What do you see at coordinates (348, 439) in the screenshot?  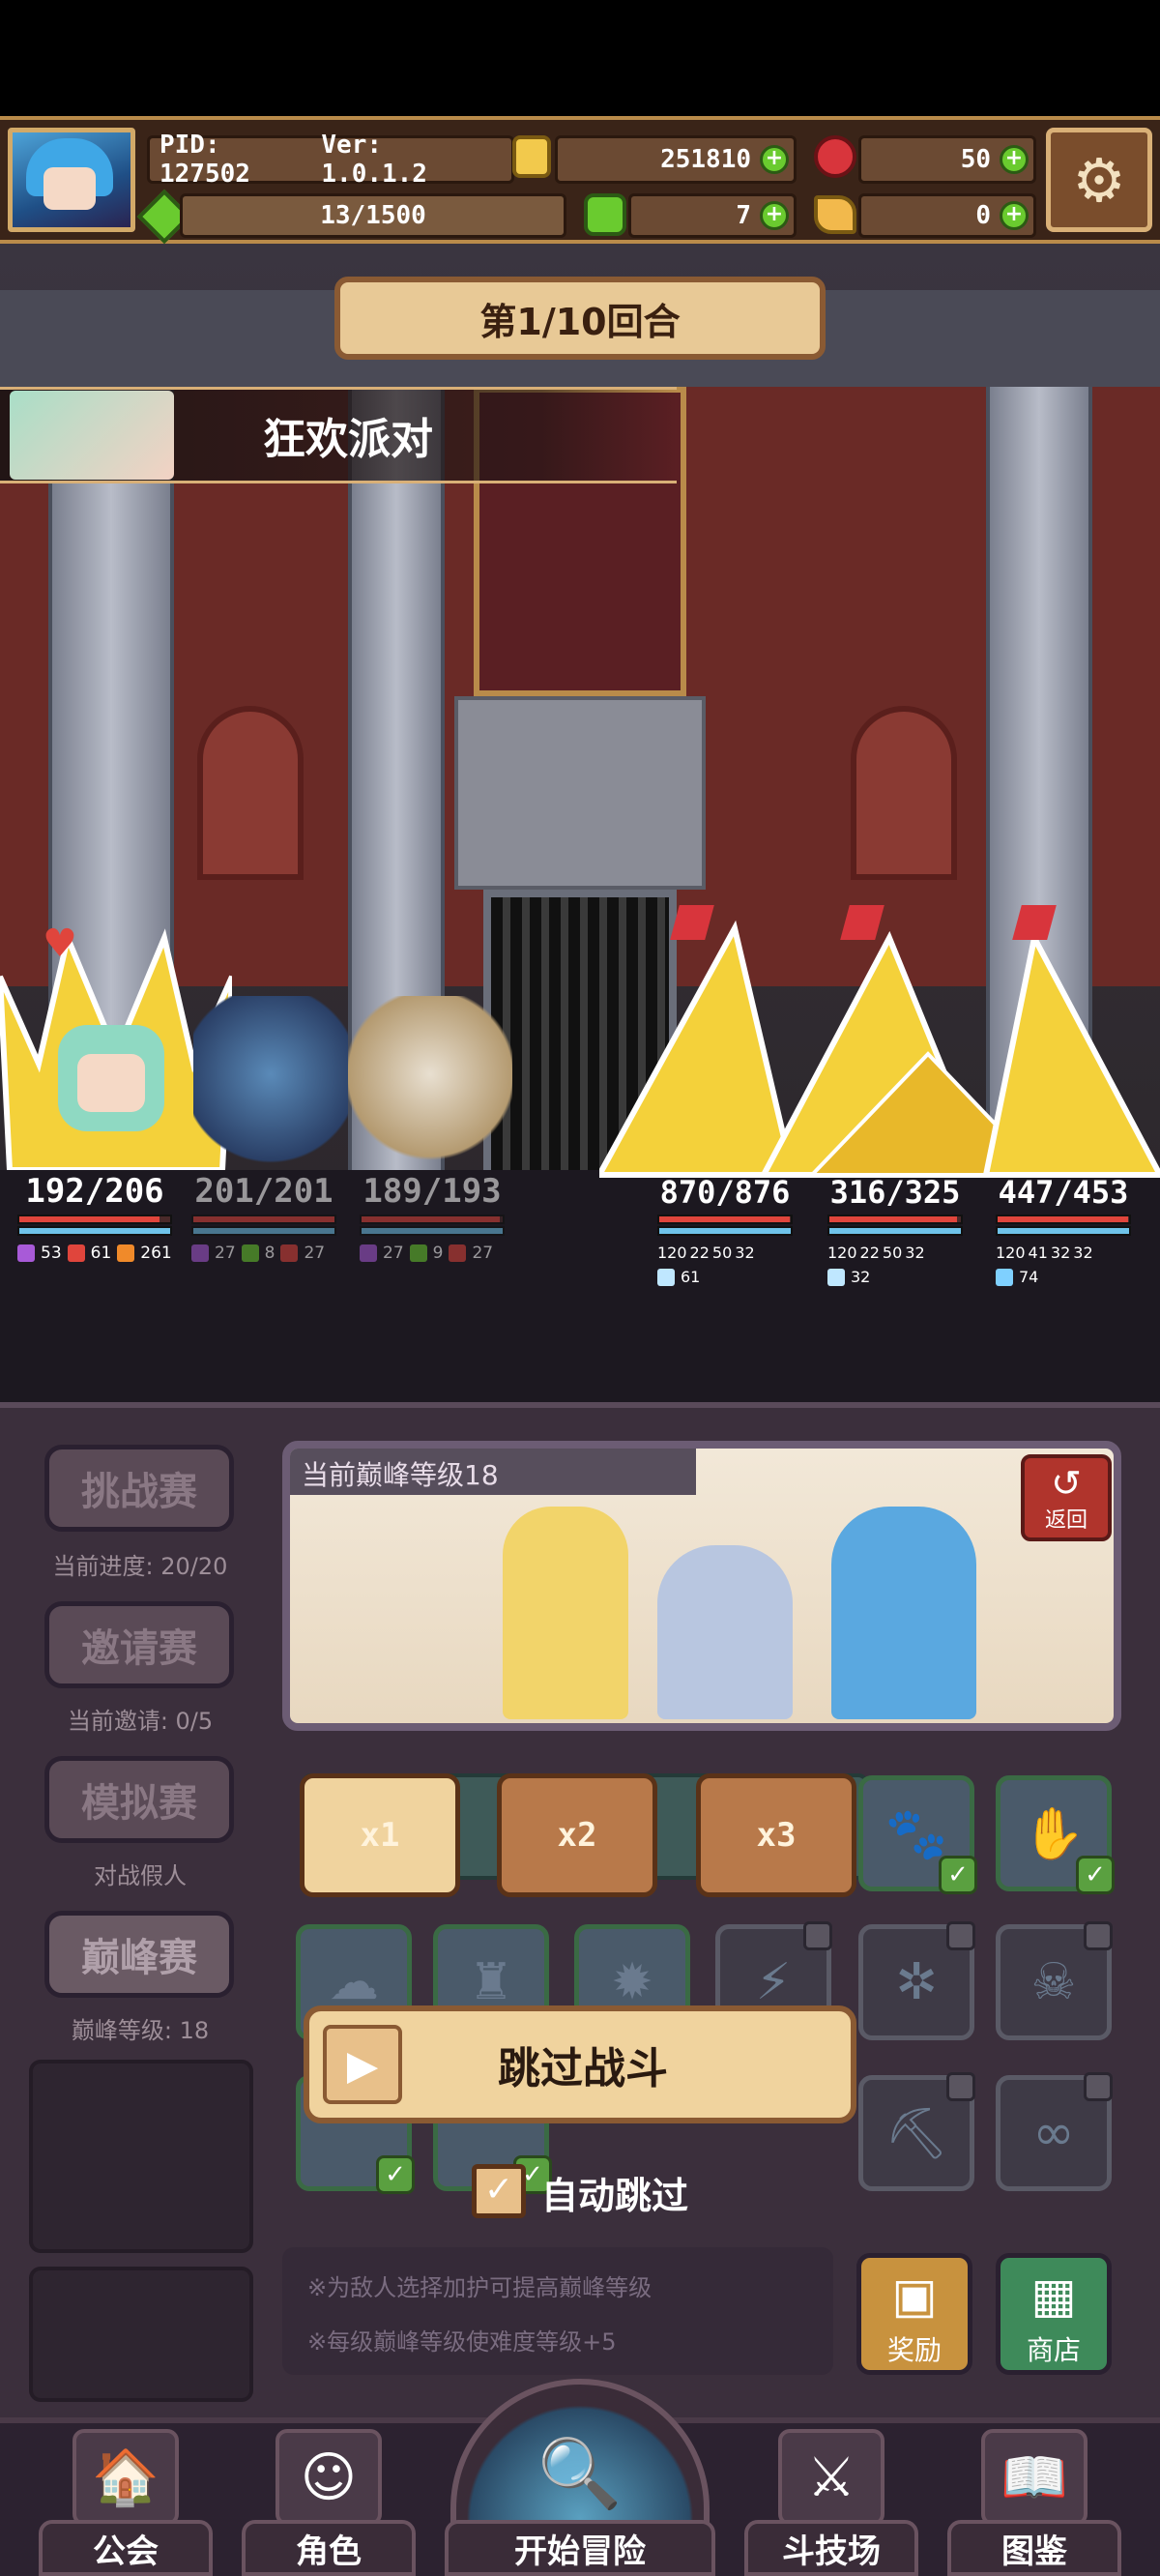 I see `event-name: 狂欢派对` at bounding box center [348, 439].